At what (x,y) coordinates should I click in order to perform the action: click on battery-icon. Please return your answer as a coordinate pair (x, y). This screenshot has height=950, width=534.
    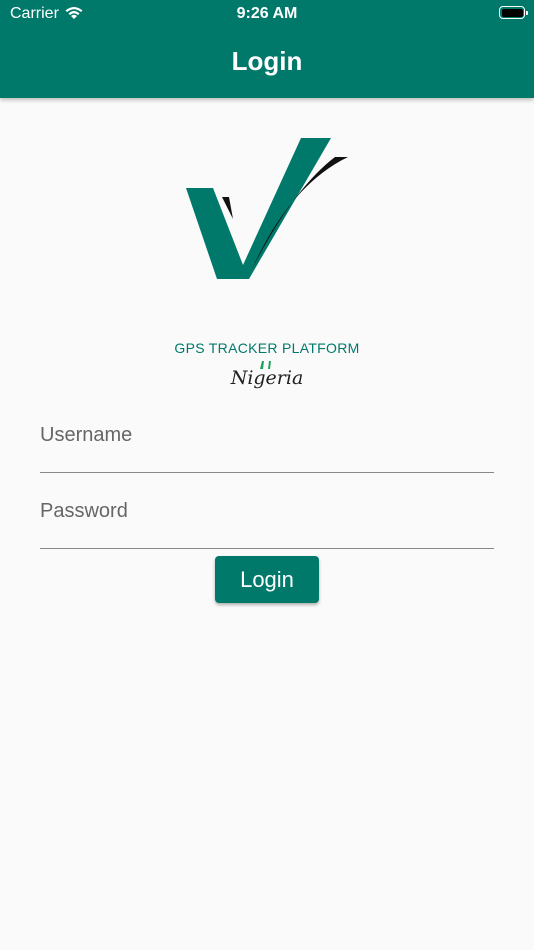
    Looking at the image, I should click on (513, 12).